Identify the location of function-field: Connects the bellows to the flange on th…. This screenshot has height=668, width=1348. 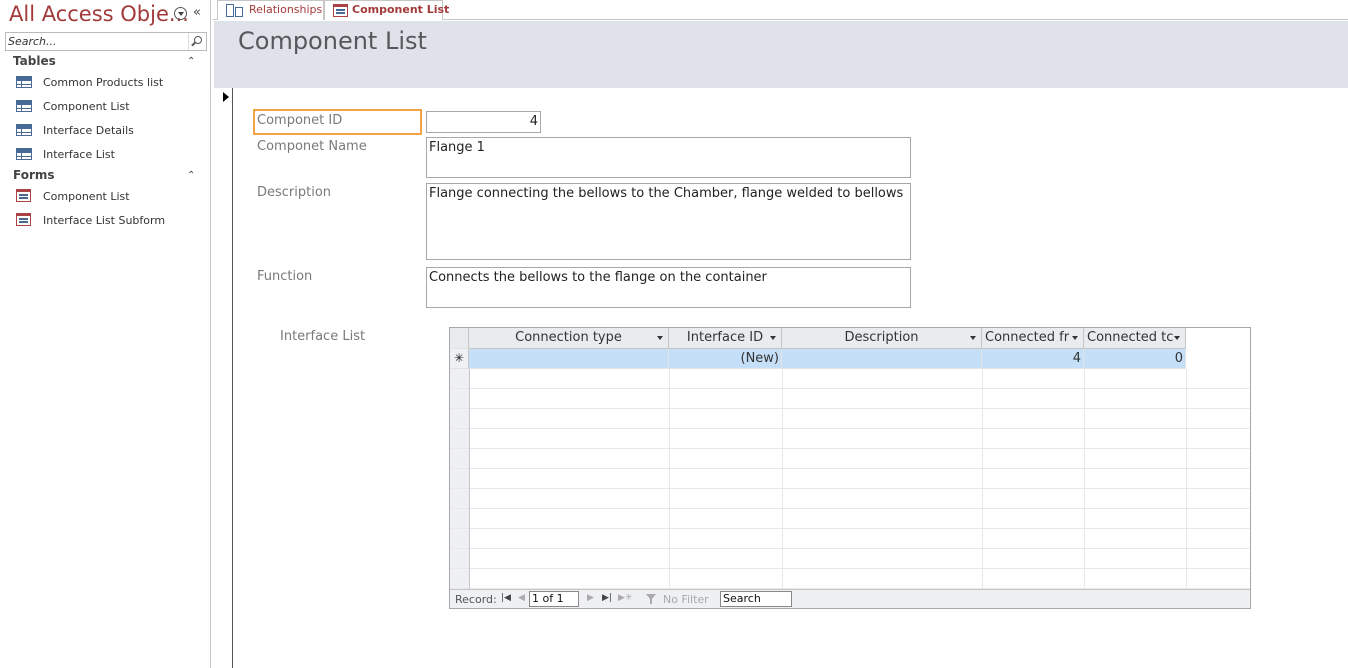
(668, 287).